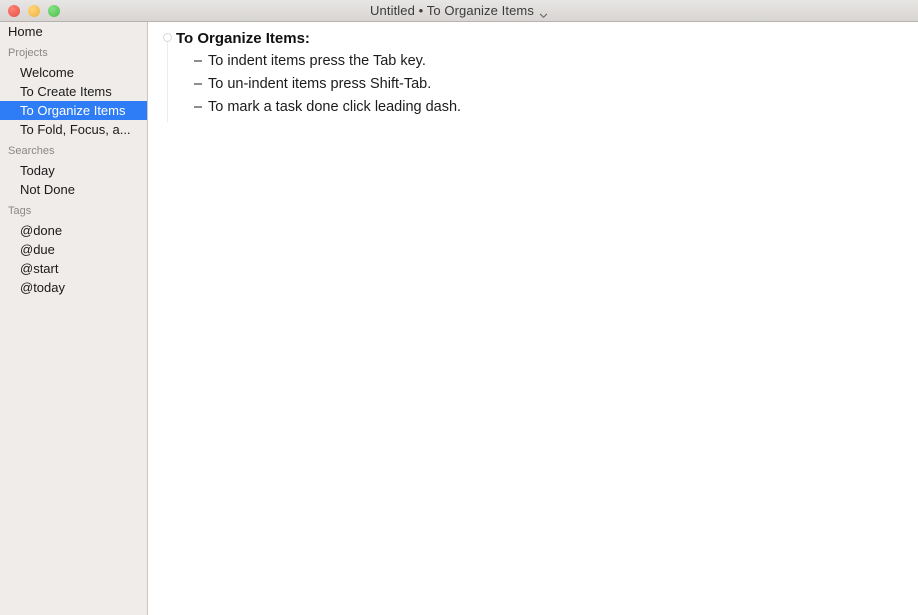 The width and height of the screenshot is (918, 615). What do you see at coordinates (73, 249) in the screenshot?
I see `sidebar-item-tag-due: @due` at bounding box center [73, 249].